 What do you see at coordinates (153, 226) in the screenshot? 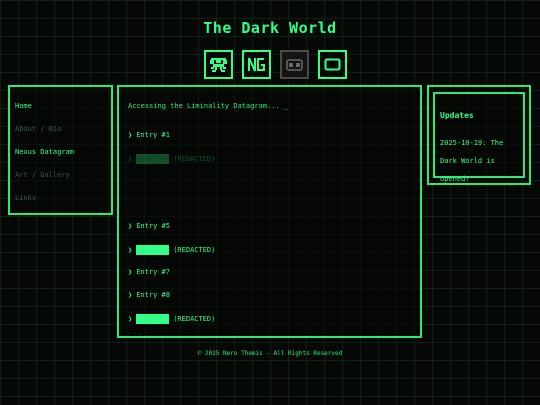
I see `entry-label: Entry #5` at bounding box center [153, 226].